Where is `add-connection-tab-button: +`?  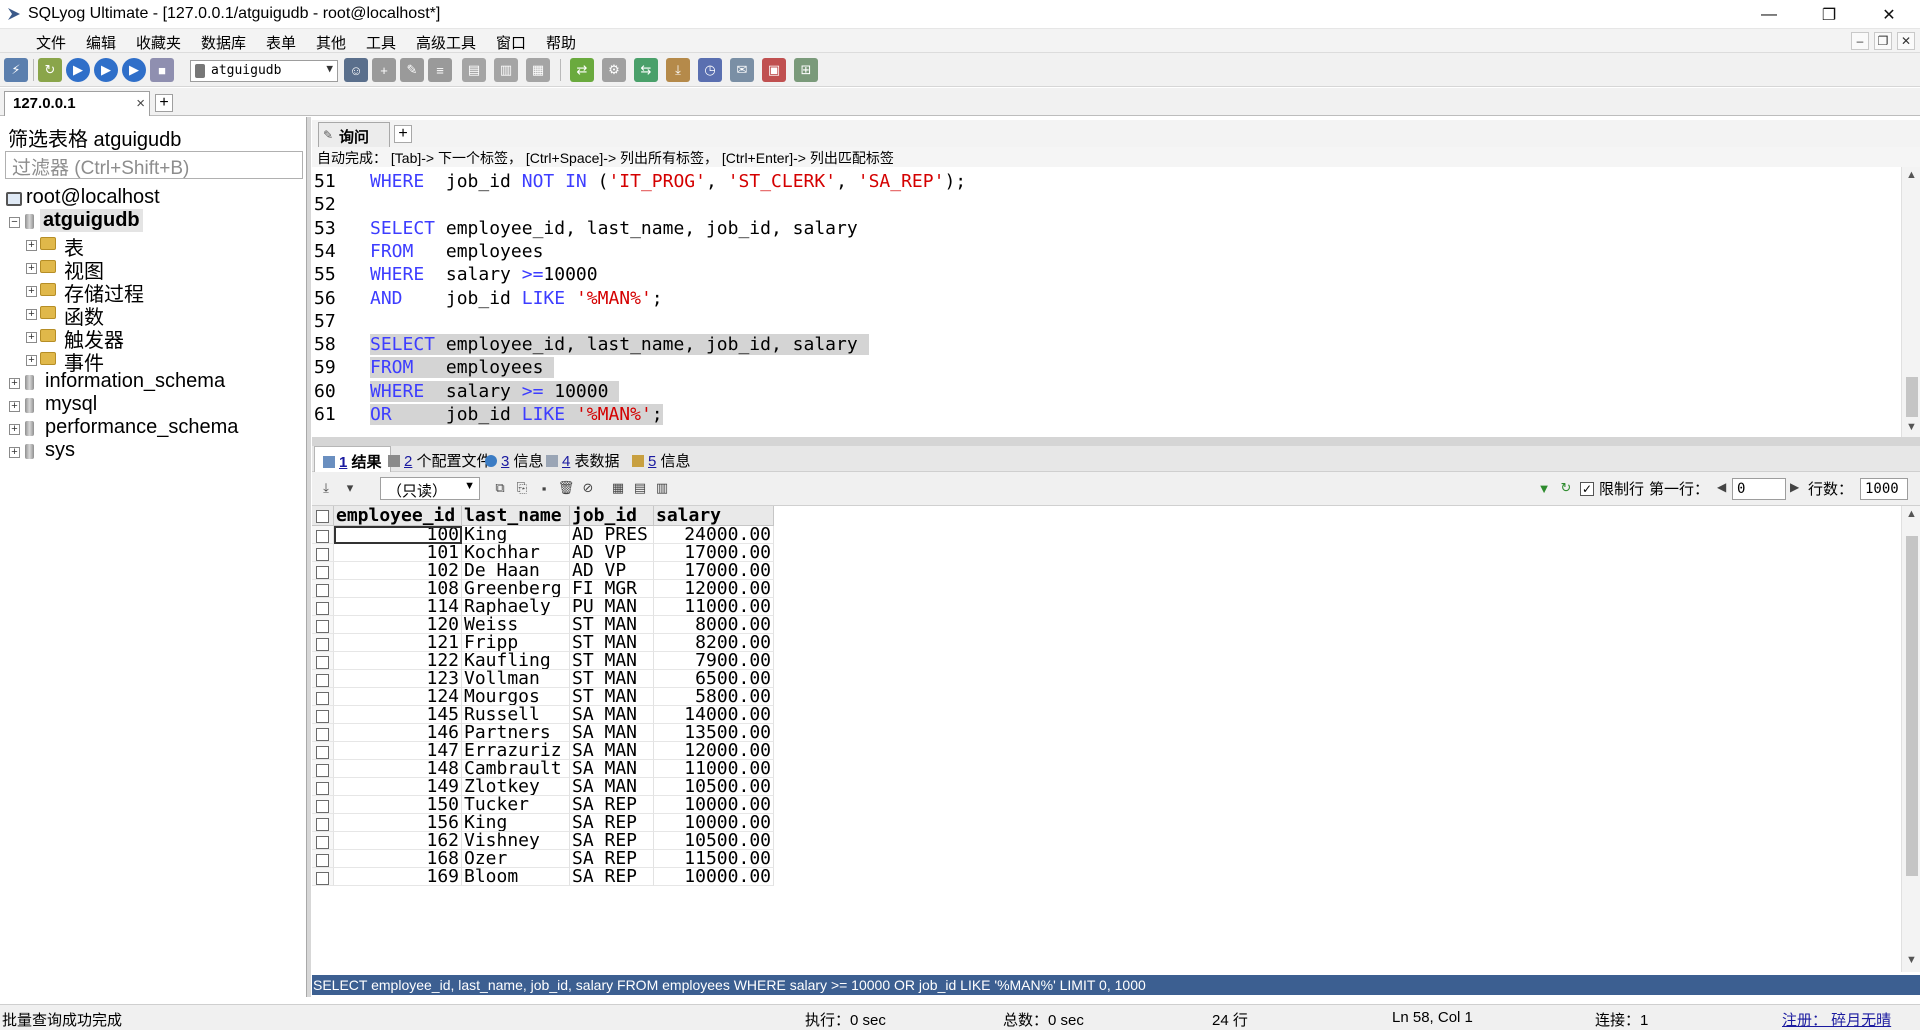 add-connection-tab-button: + is located at coordinates (164, 103).